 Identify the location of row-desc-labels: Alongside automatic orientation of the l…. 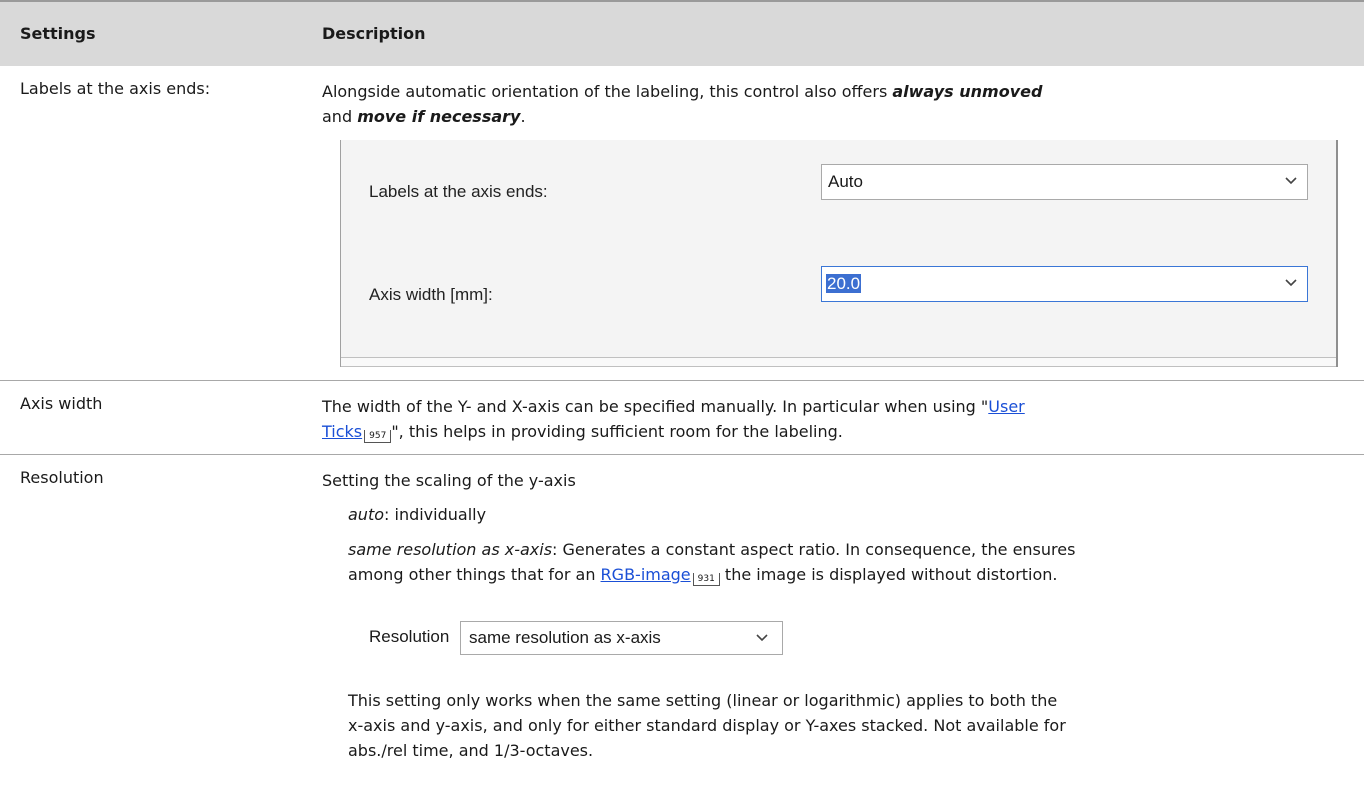
(822, 104).